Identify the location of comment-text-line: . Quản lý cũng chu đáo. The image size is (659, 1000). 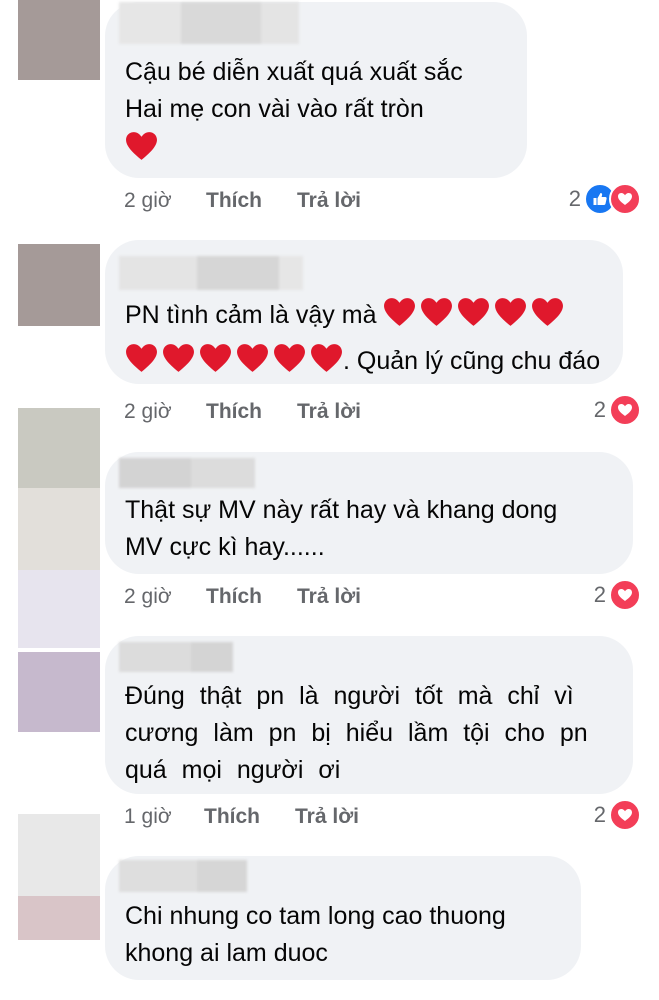
(365, 361).